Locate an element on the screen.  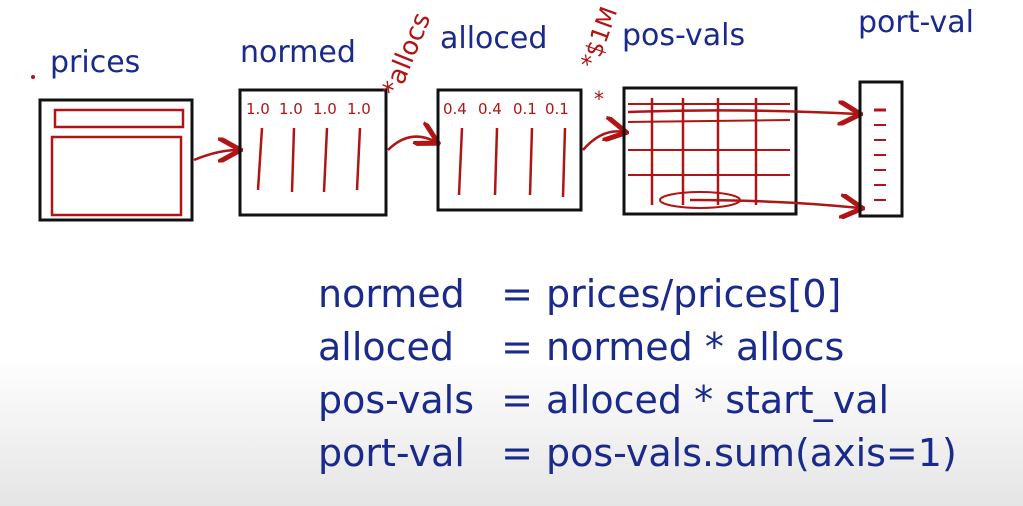
equation-lhs: pos-vals is located at coordinates (396, 400).